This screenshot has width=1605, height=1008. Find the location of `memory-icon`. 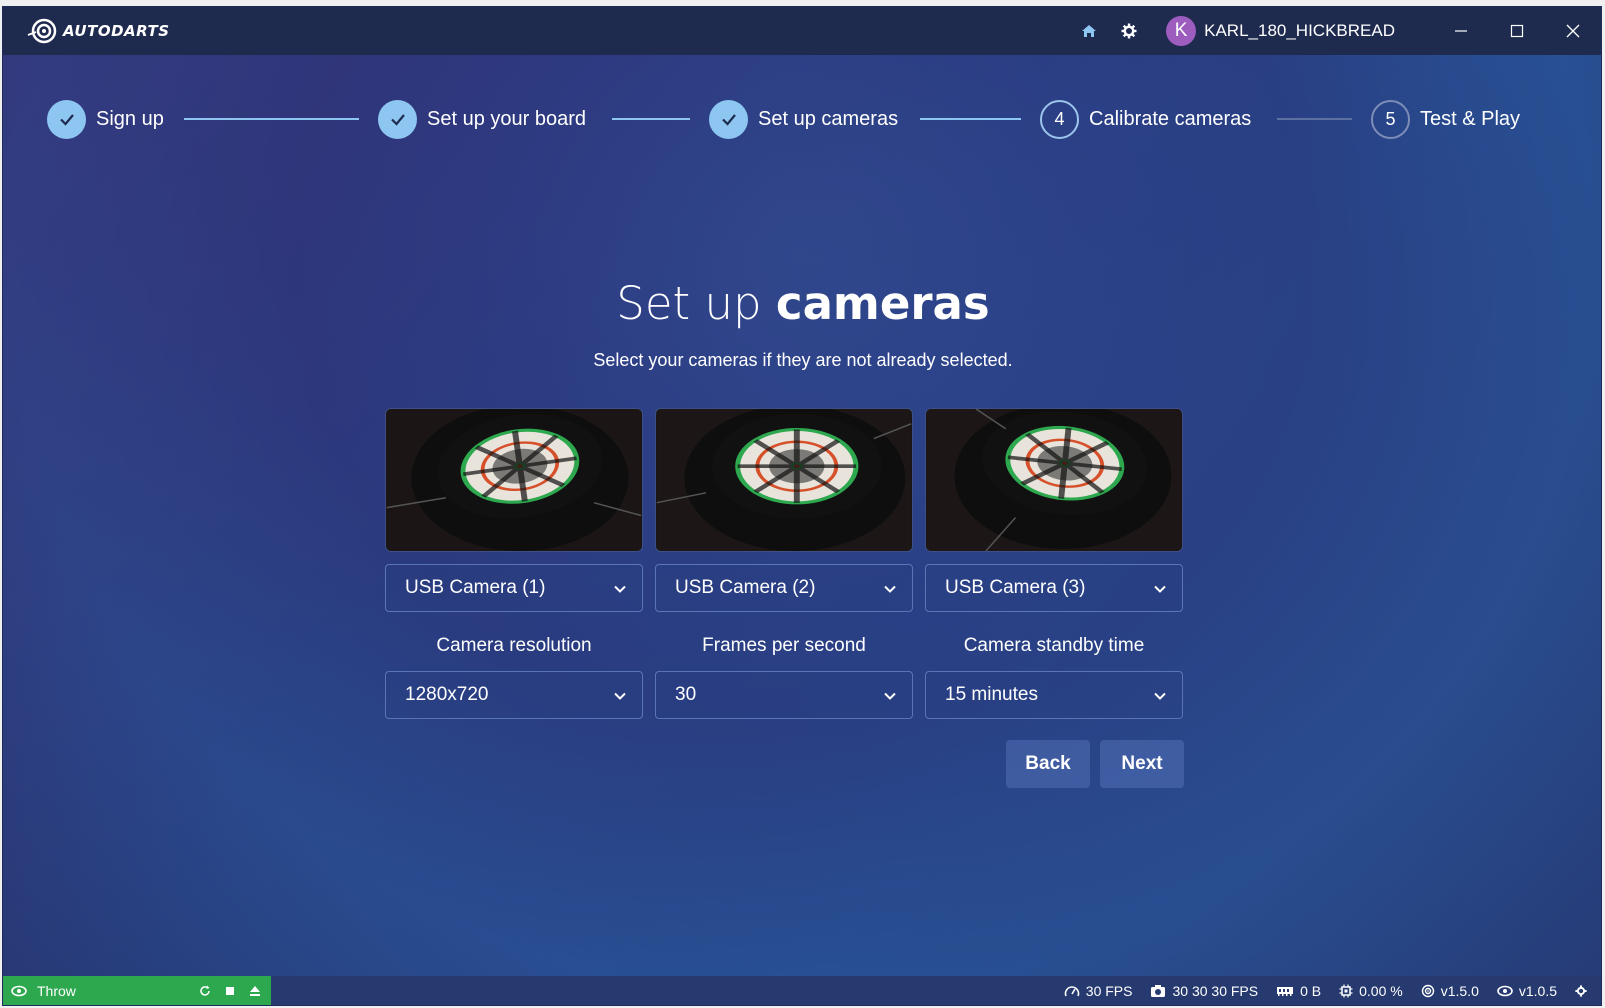

memory-icon is located at coordinates (1285, 991).